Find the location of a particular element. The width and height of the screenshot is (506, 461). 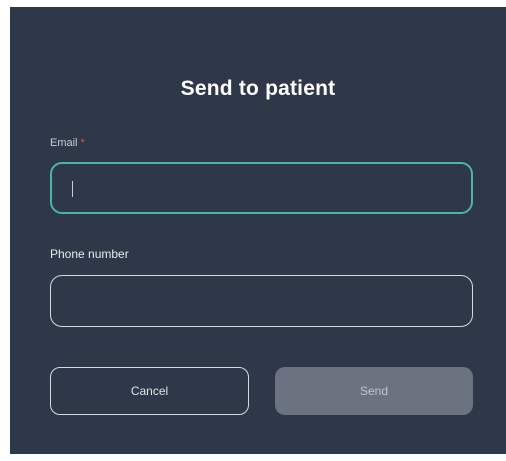

text-cursor is located at coordinates (72, 189).